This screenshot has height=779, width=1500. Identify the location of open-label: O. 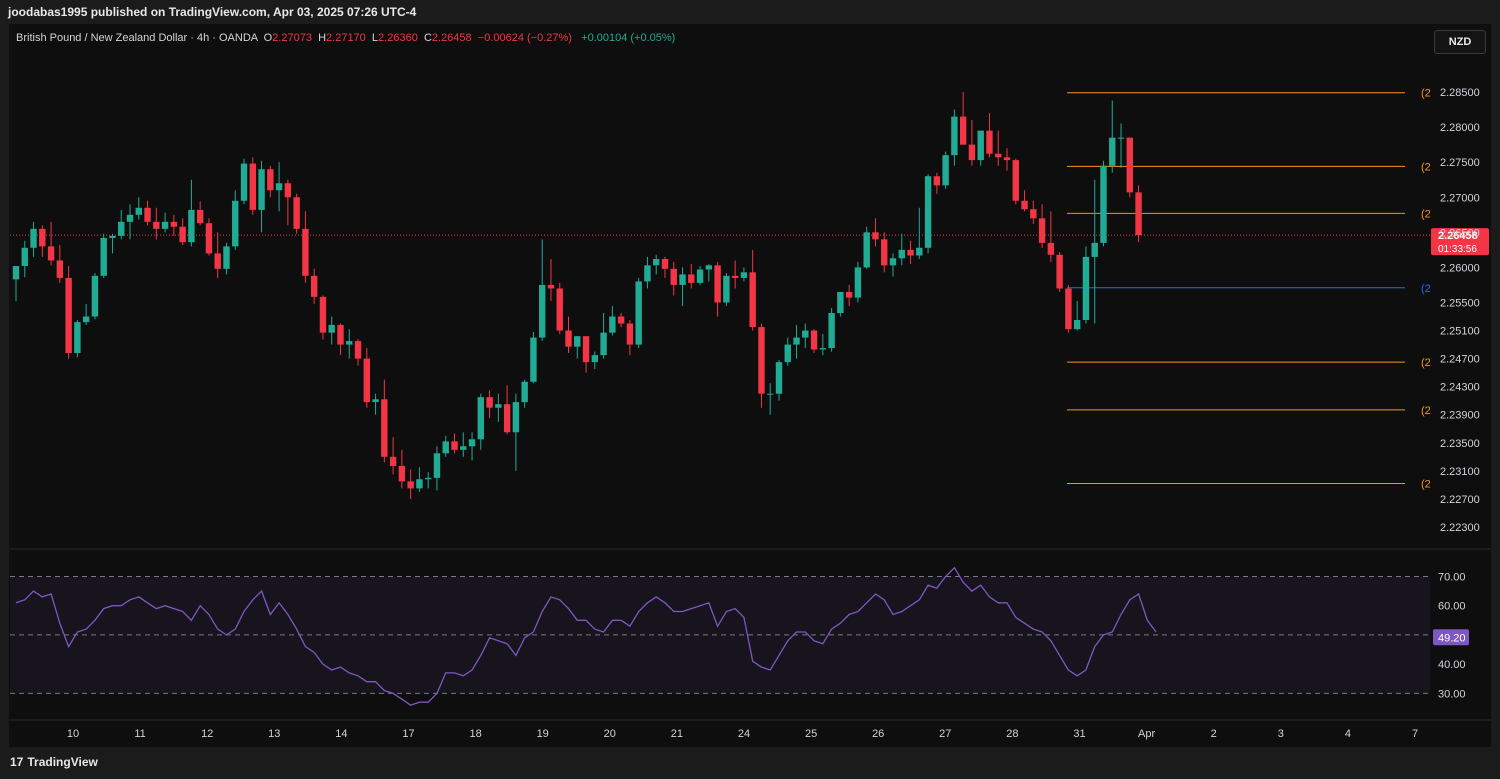
(268, 38).